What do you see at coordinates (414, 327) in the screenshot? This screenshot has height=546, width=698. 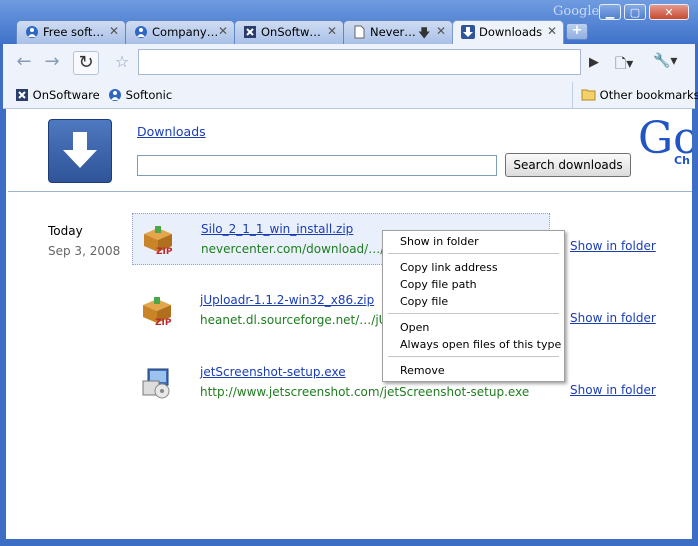 I see `menu-item-open: Open` at bounding box center [414, 327].